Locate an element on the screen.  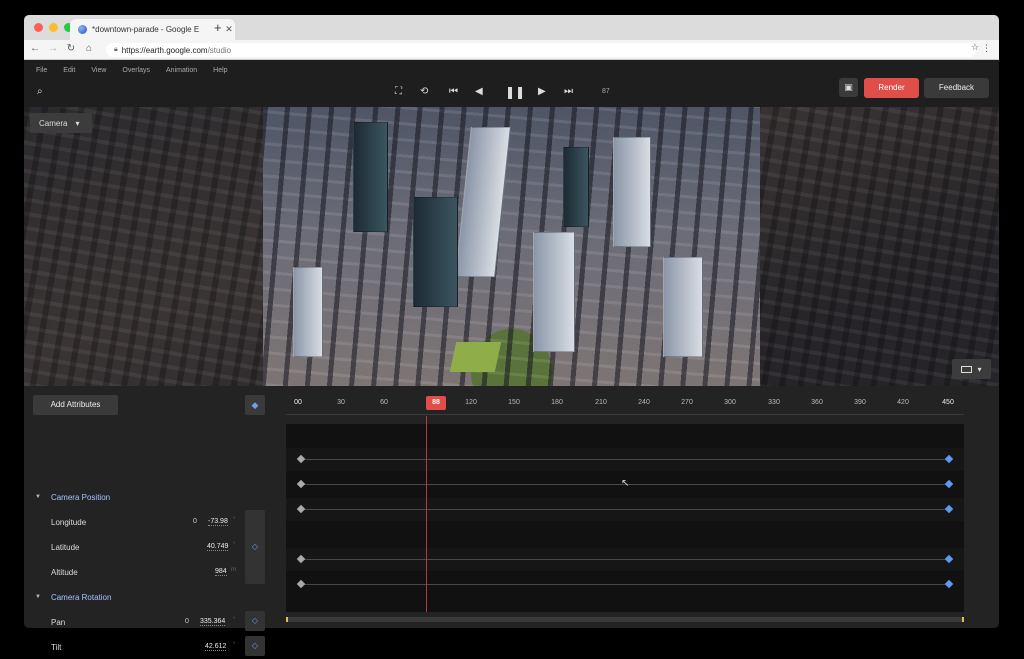
search-icon: ⌕ is located at coordinates (40, 91).